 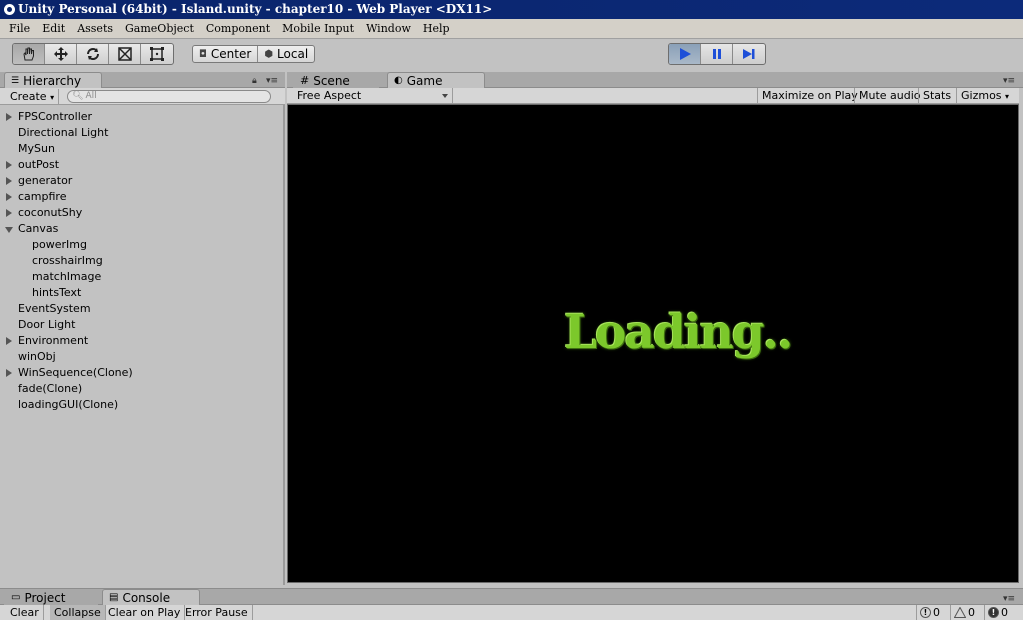 I want to click on pivot-center-button: ◘ Center, so click(x=226, y=54).